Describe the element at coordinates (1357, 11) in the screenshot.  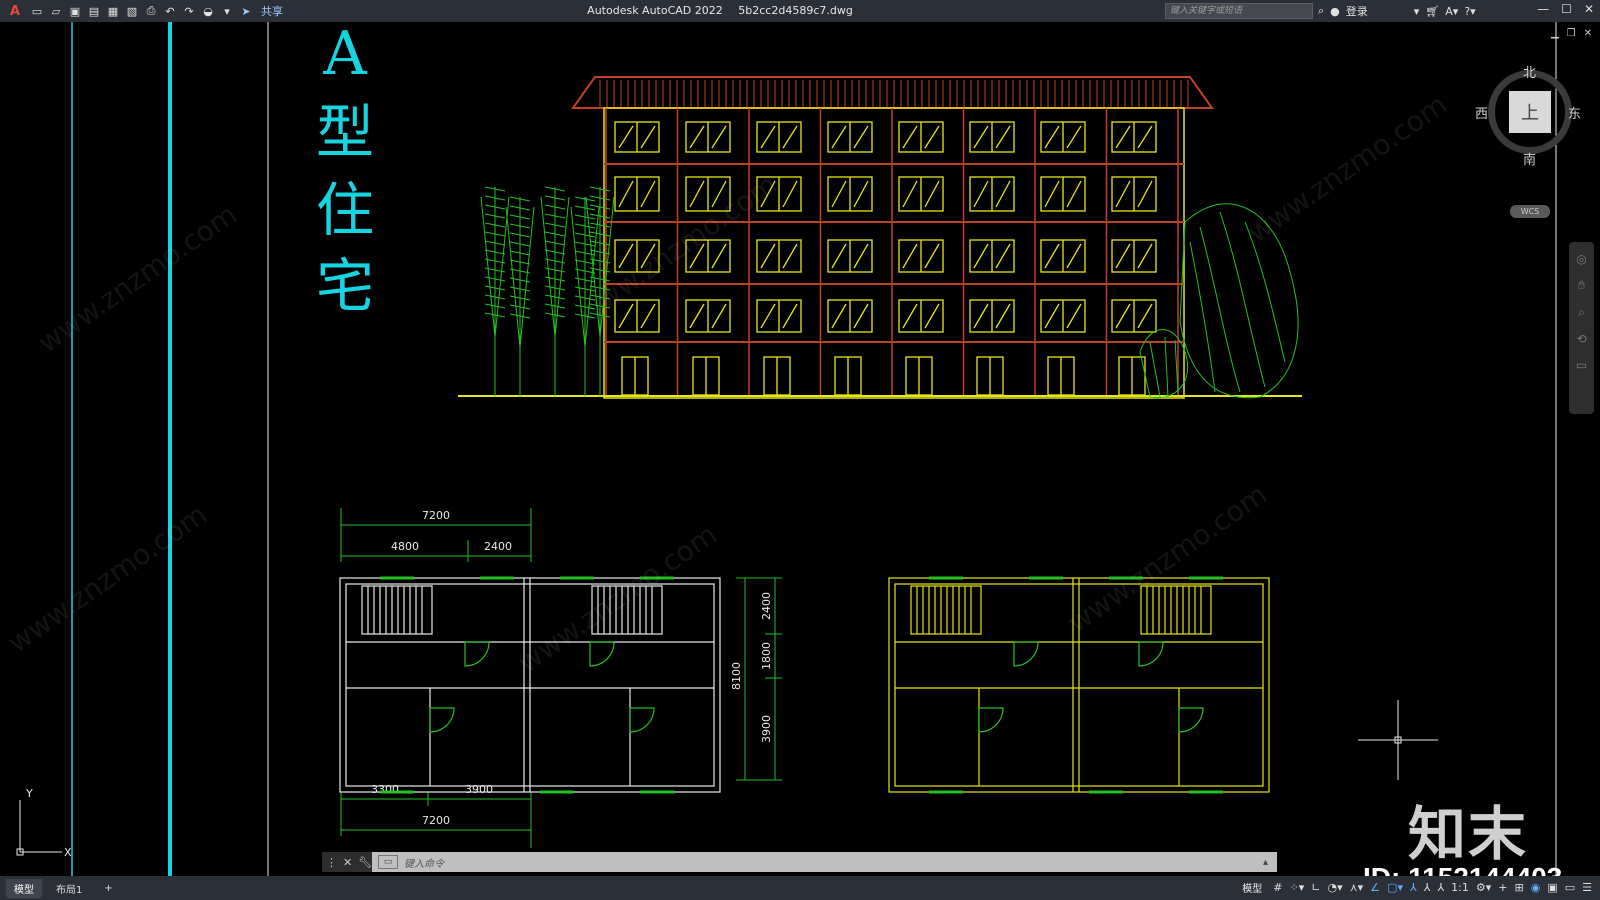
I see `login-label: 登录` at that location.